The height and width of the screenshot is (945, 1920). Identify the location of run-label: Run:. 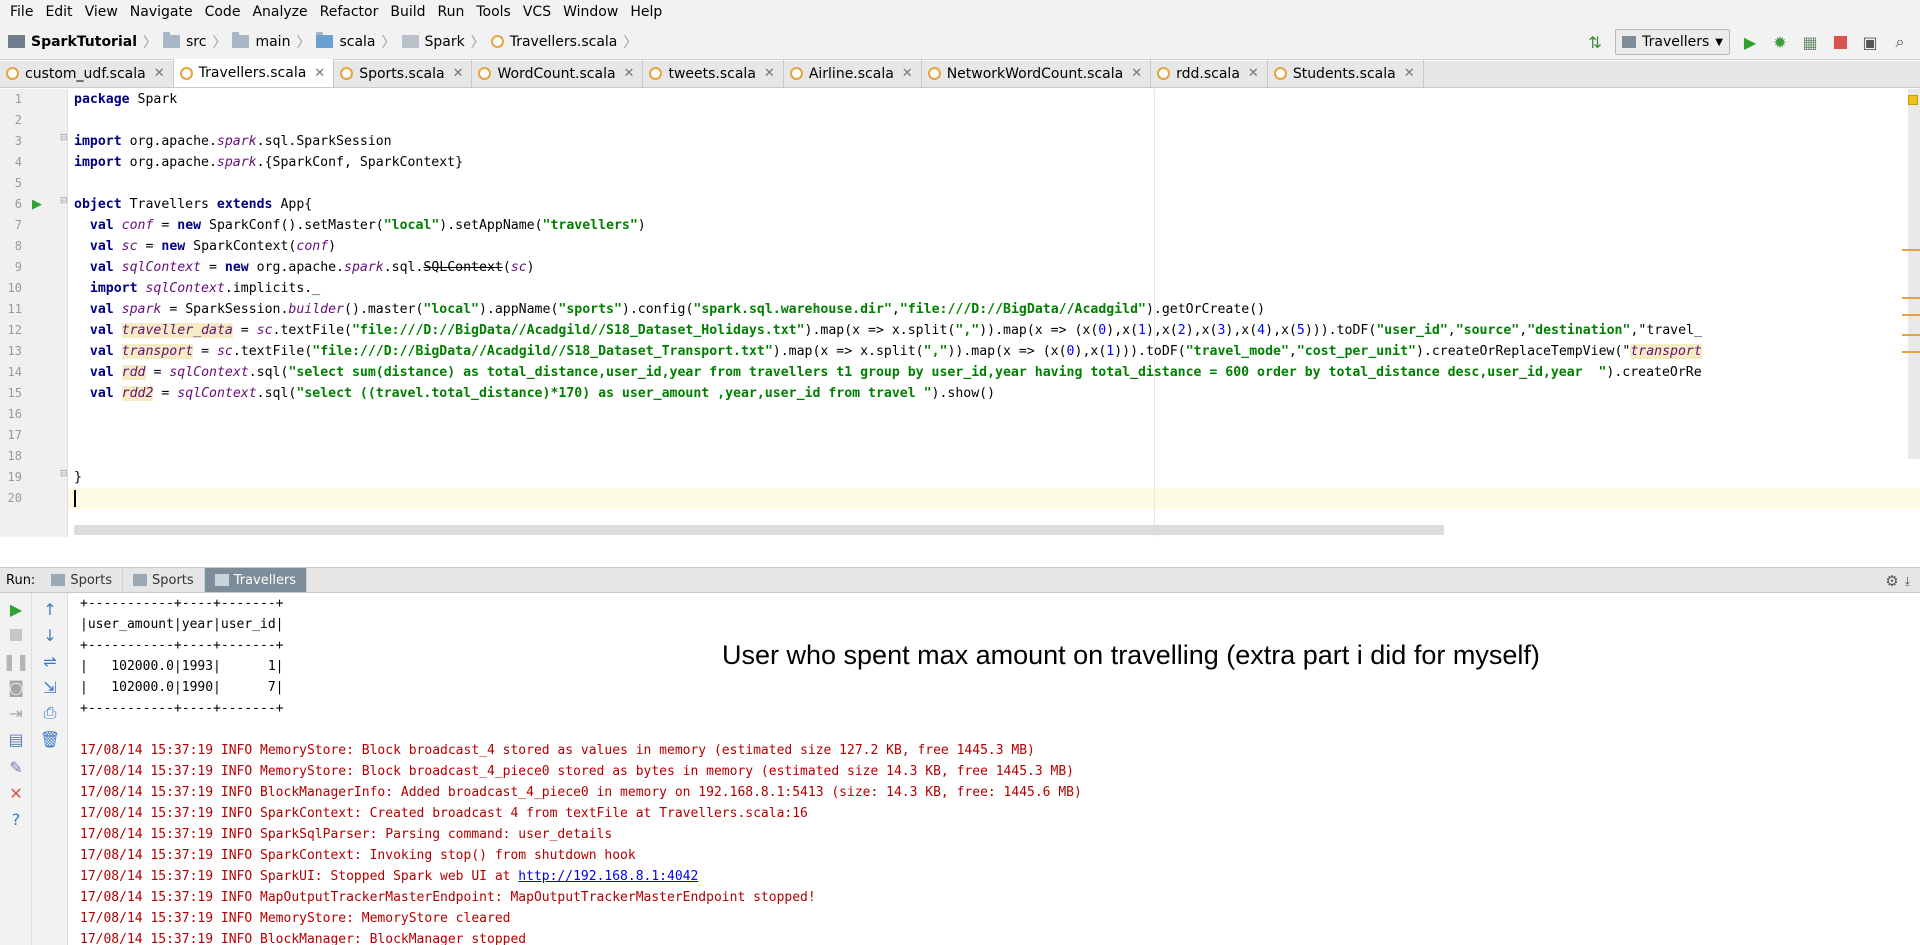
(21, 580).